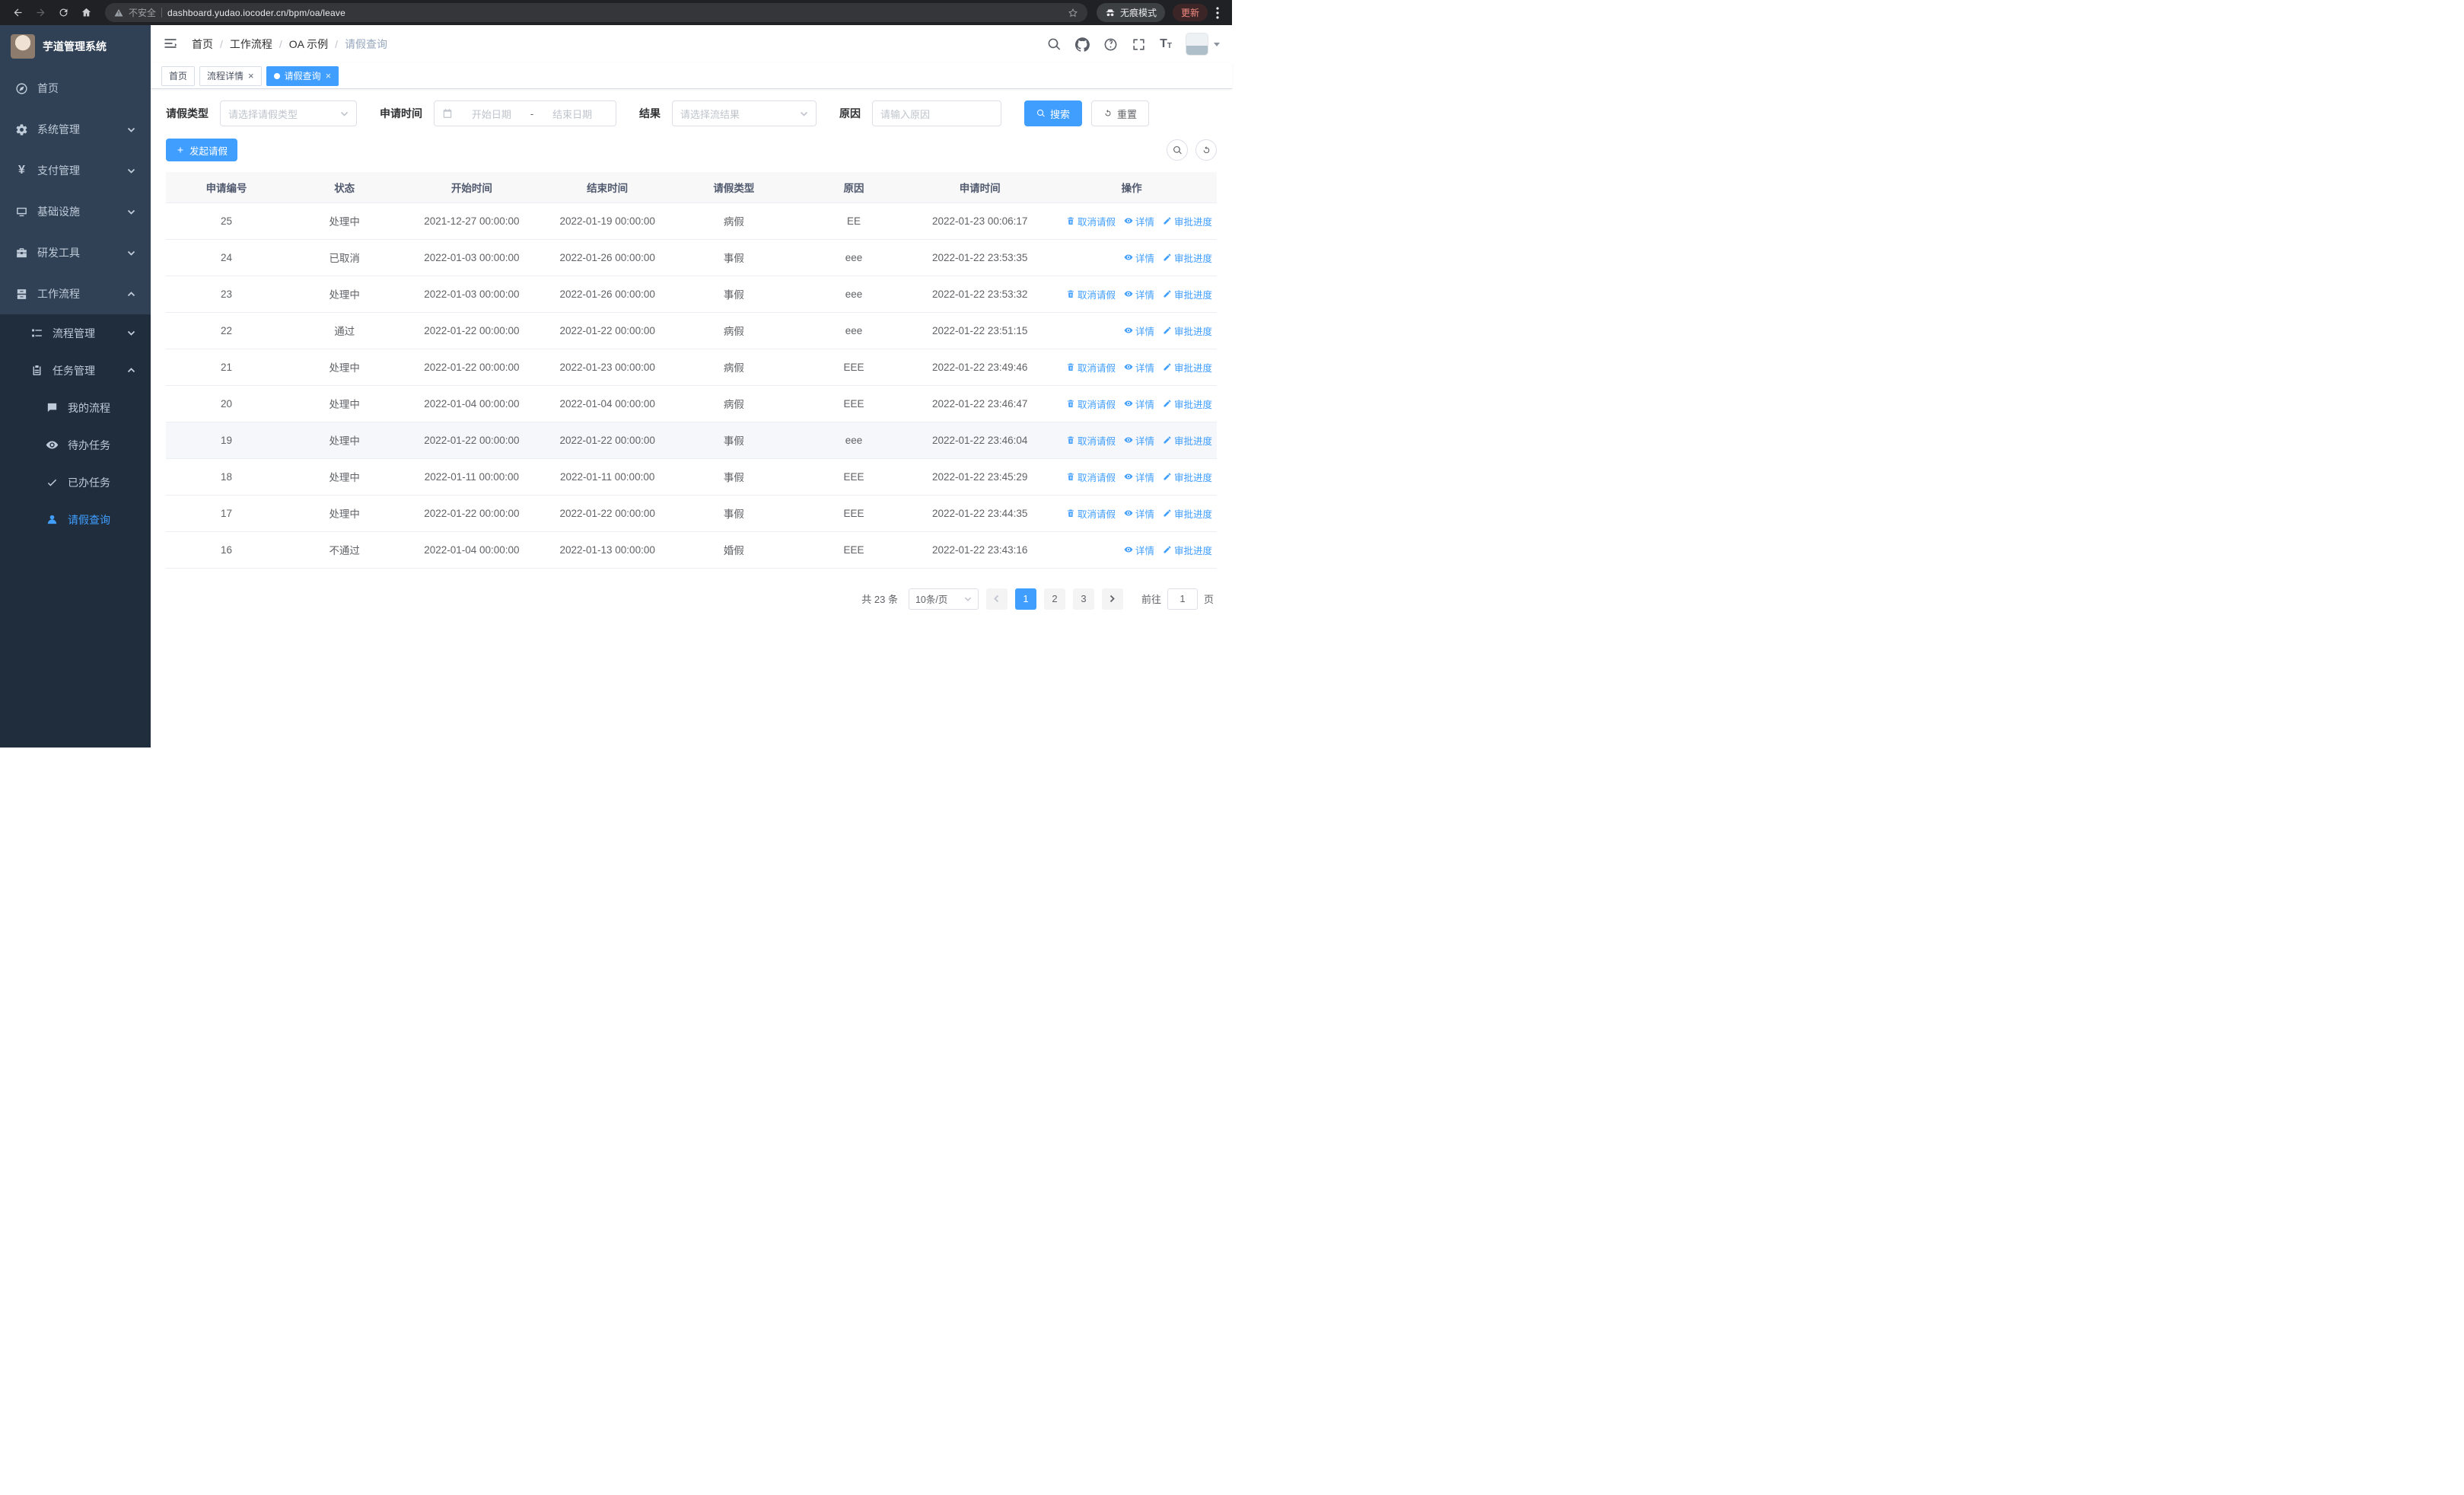  I want to click on fullscreen-icon, so click(1139, 45).